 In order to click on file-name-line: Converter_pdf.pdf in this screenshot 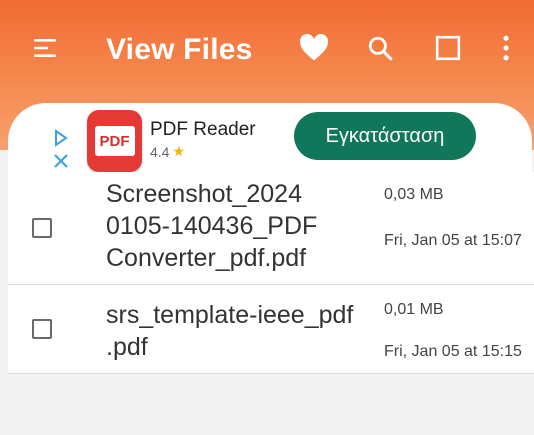, I will do `click(206, 258)`.